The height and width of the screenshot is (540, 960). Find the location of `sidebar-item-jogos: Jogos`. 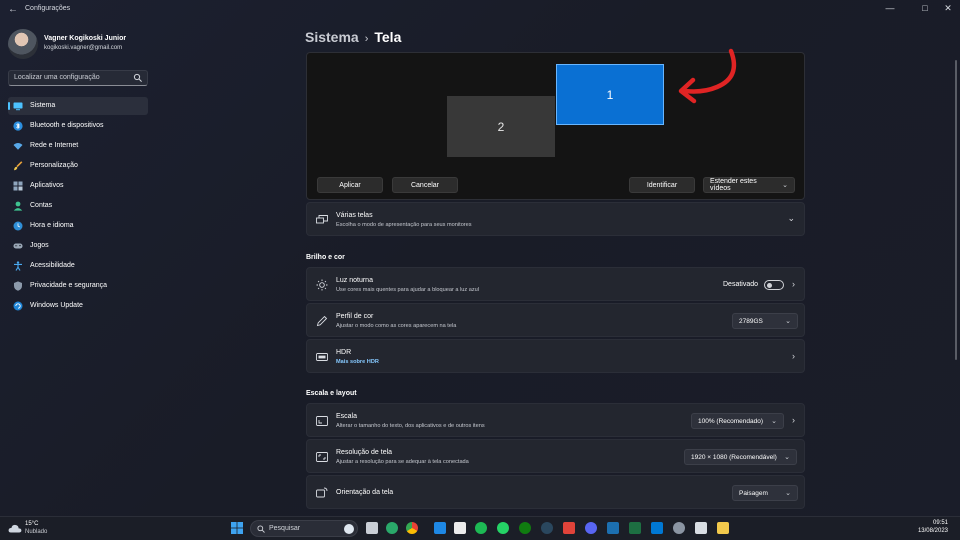

sidebar-item-jogos: Jogos is located at coordinates (78, 246).